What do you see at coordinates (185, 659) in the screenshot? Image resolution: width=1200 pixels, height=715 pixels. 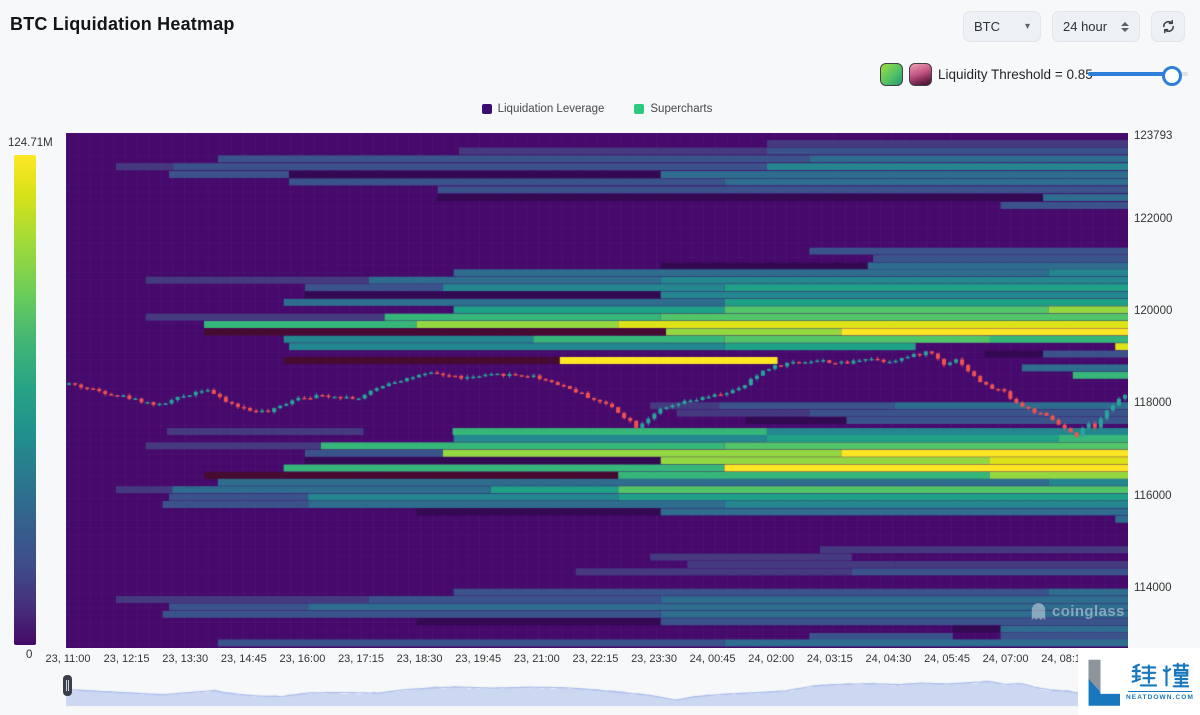 I see `time-tick-label: 23, 13:30` at bounding box center [185, 659].